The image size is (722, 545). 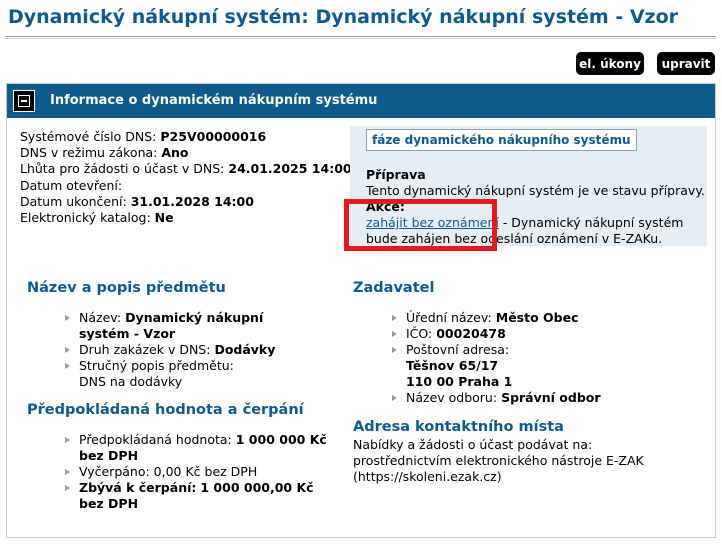 What do you see at coordinates (104, 153) in the screenshot?
I see `law-mode-row: DNS v režimu zákona: Ano` at bounding box center [104, 153].